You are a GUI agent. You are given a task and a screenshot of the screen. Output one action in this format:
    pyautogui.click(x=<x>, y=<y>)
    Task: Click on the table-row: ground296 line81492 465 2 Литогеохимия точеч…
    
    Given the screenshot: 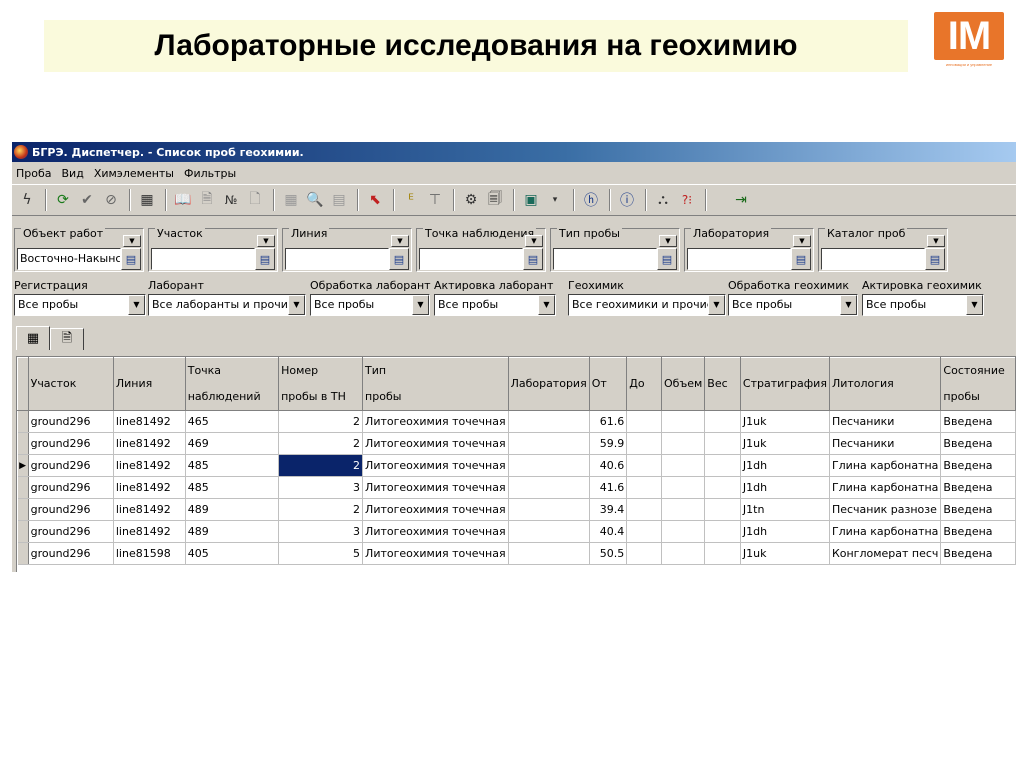 What is the action you would take?
    pyautogui.click(x=516, y=421)
    